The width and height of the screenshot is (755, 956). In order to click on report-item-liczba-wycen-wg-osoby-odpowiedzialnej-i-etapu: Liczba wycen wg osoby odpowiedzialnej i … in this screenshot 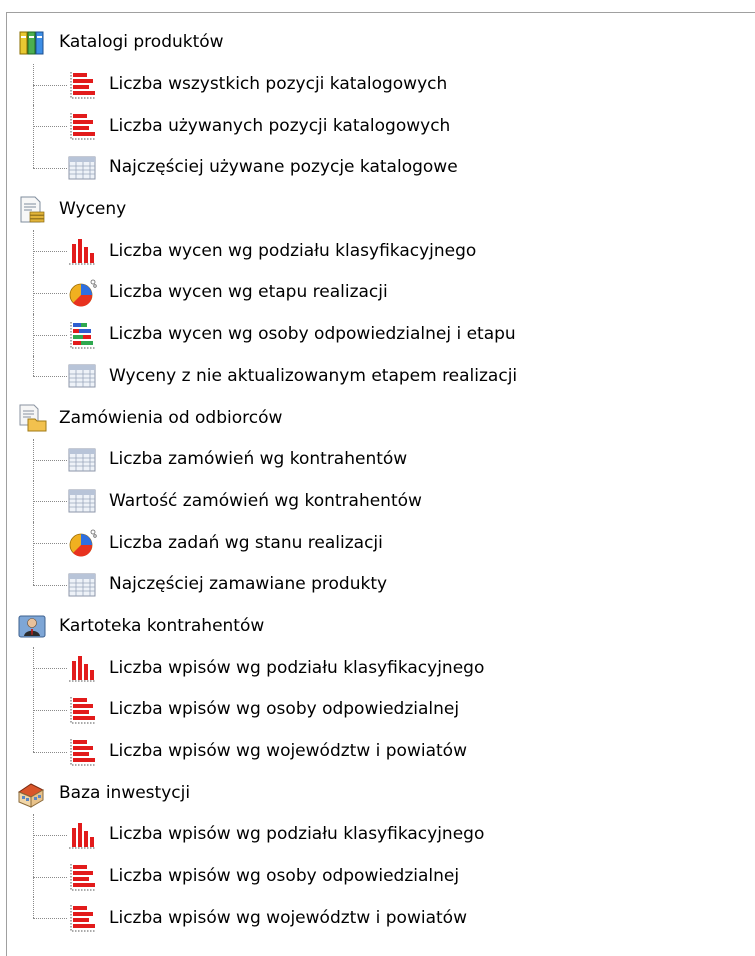, I will do `click(381, 334)`.